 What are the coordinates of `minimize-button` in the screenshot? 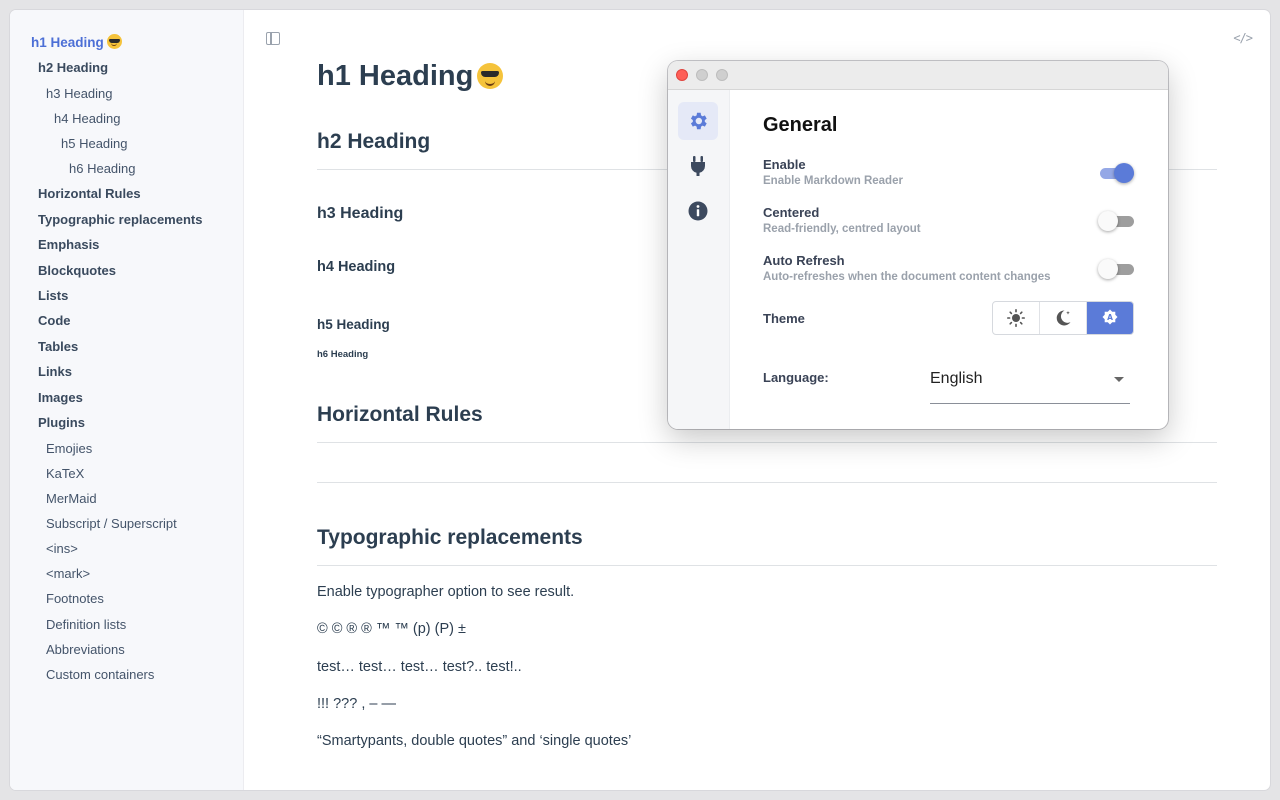 It's located at (702, 75).